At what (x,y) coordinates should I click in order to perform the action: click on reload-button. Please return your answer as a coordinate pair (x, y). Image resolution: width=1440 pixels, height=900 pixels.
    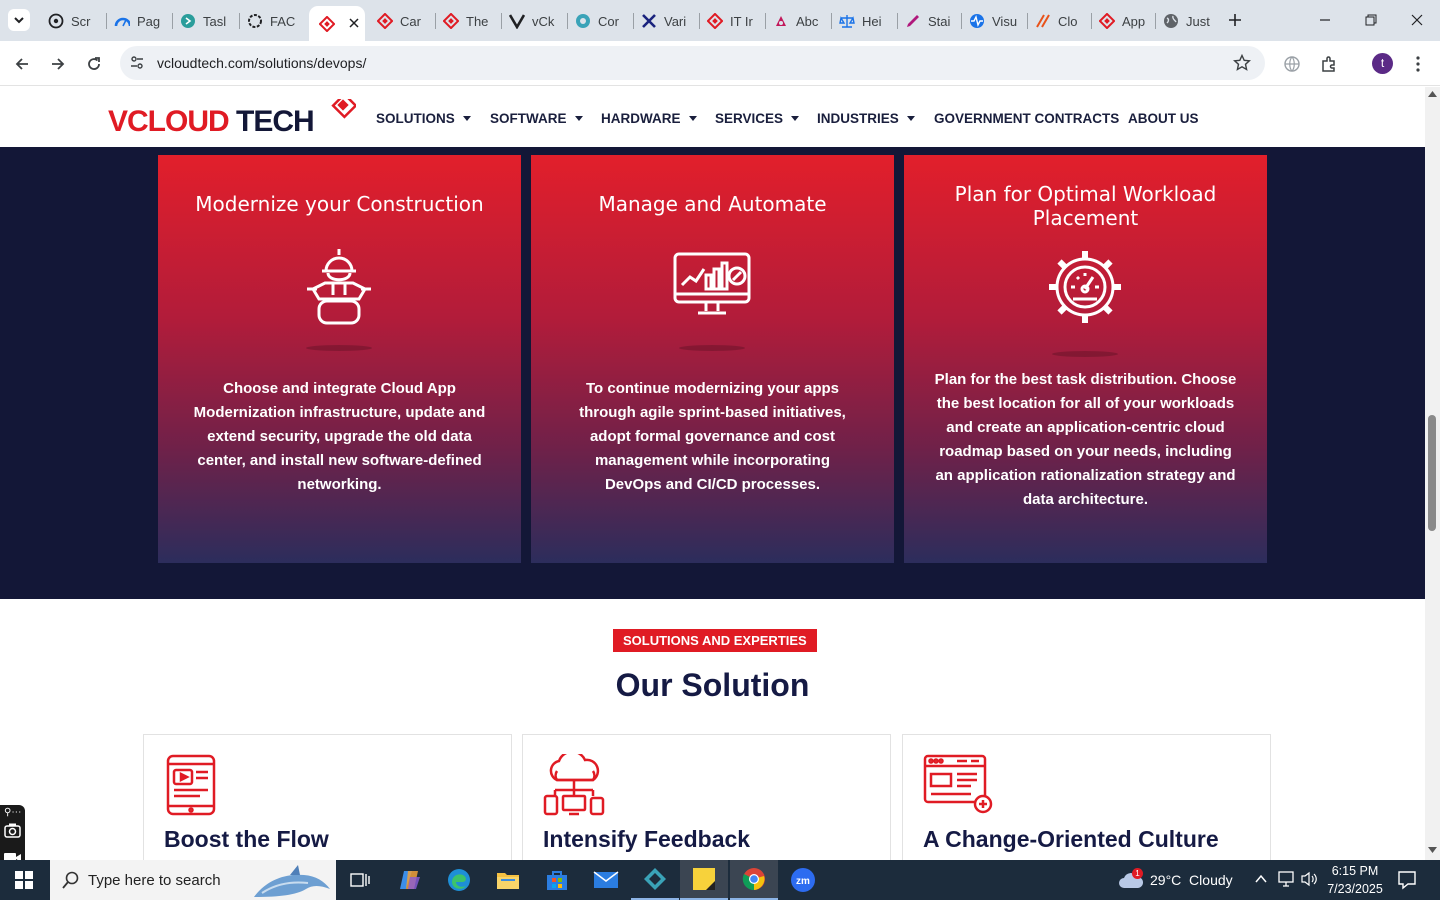
    Looking at the image, I should click on (94, 64).